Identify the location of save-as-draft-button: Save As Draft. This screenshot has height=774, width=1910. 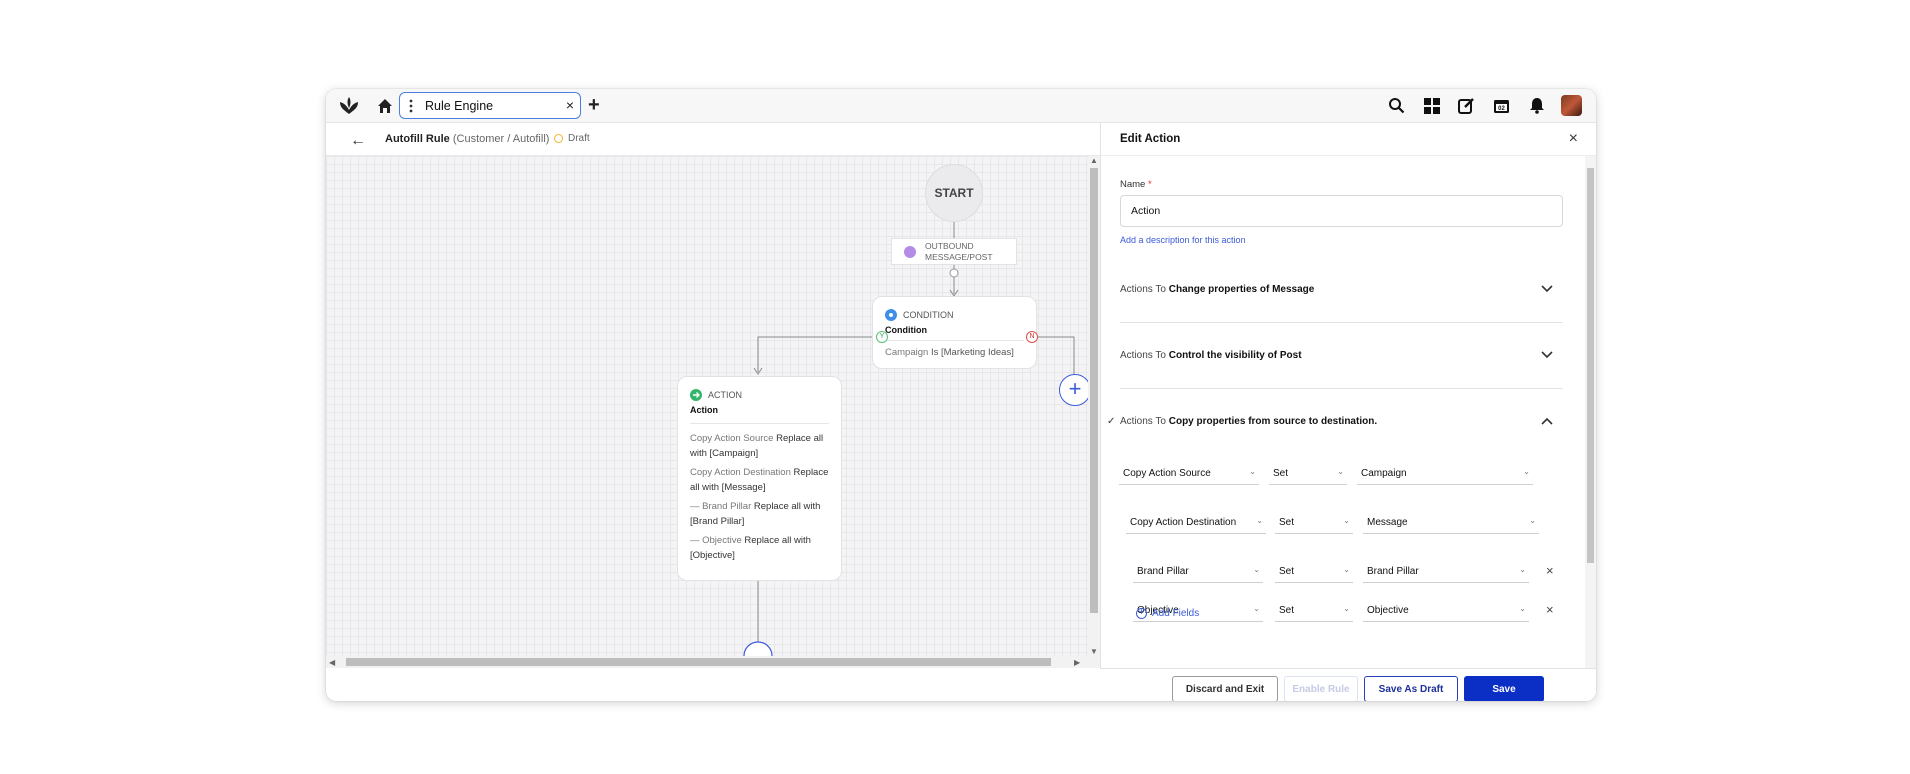
(1411, 688).